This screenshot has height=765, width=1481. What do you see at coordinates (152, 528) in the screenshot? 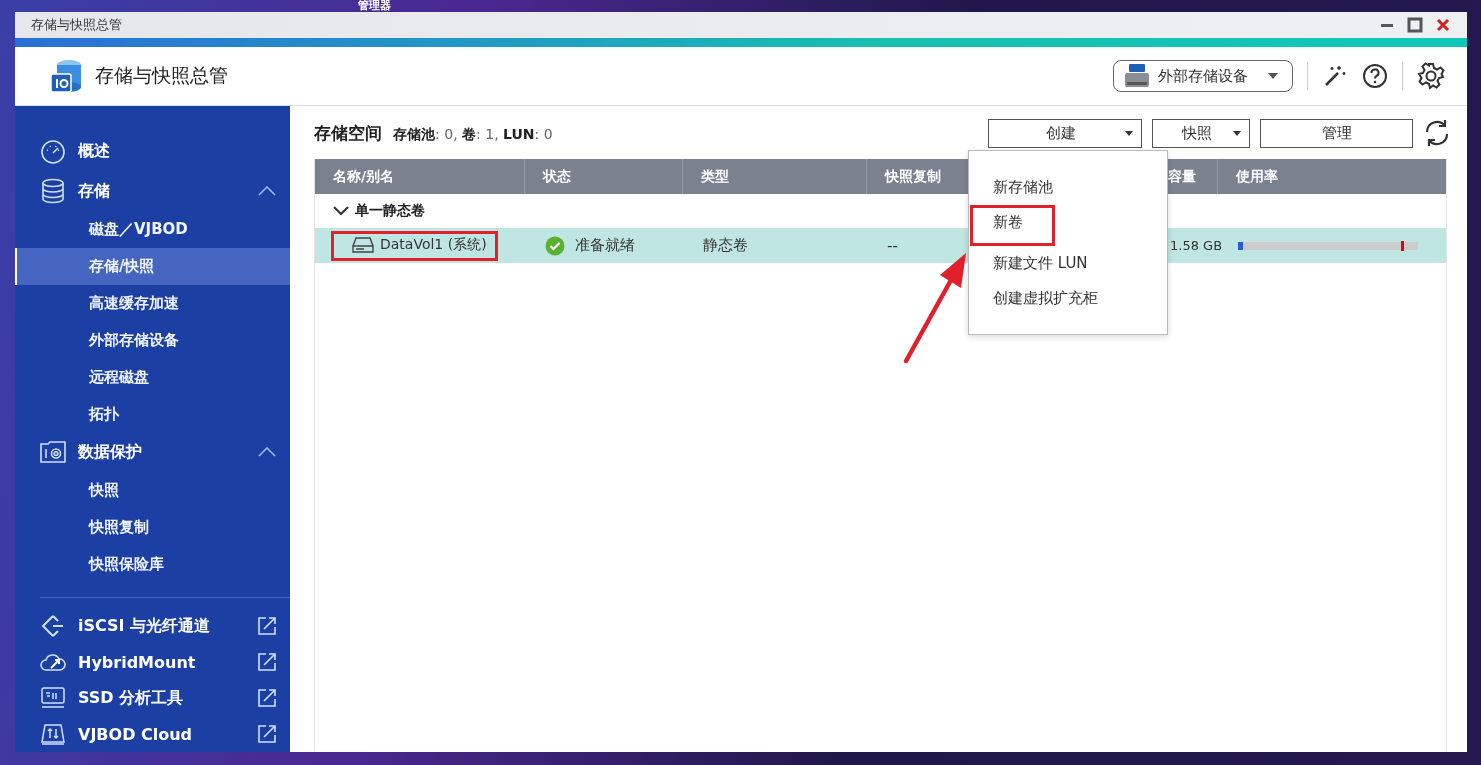
I see `sidebar-subitem: 快照复制` at bounding box center [152, 528].